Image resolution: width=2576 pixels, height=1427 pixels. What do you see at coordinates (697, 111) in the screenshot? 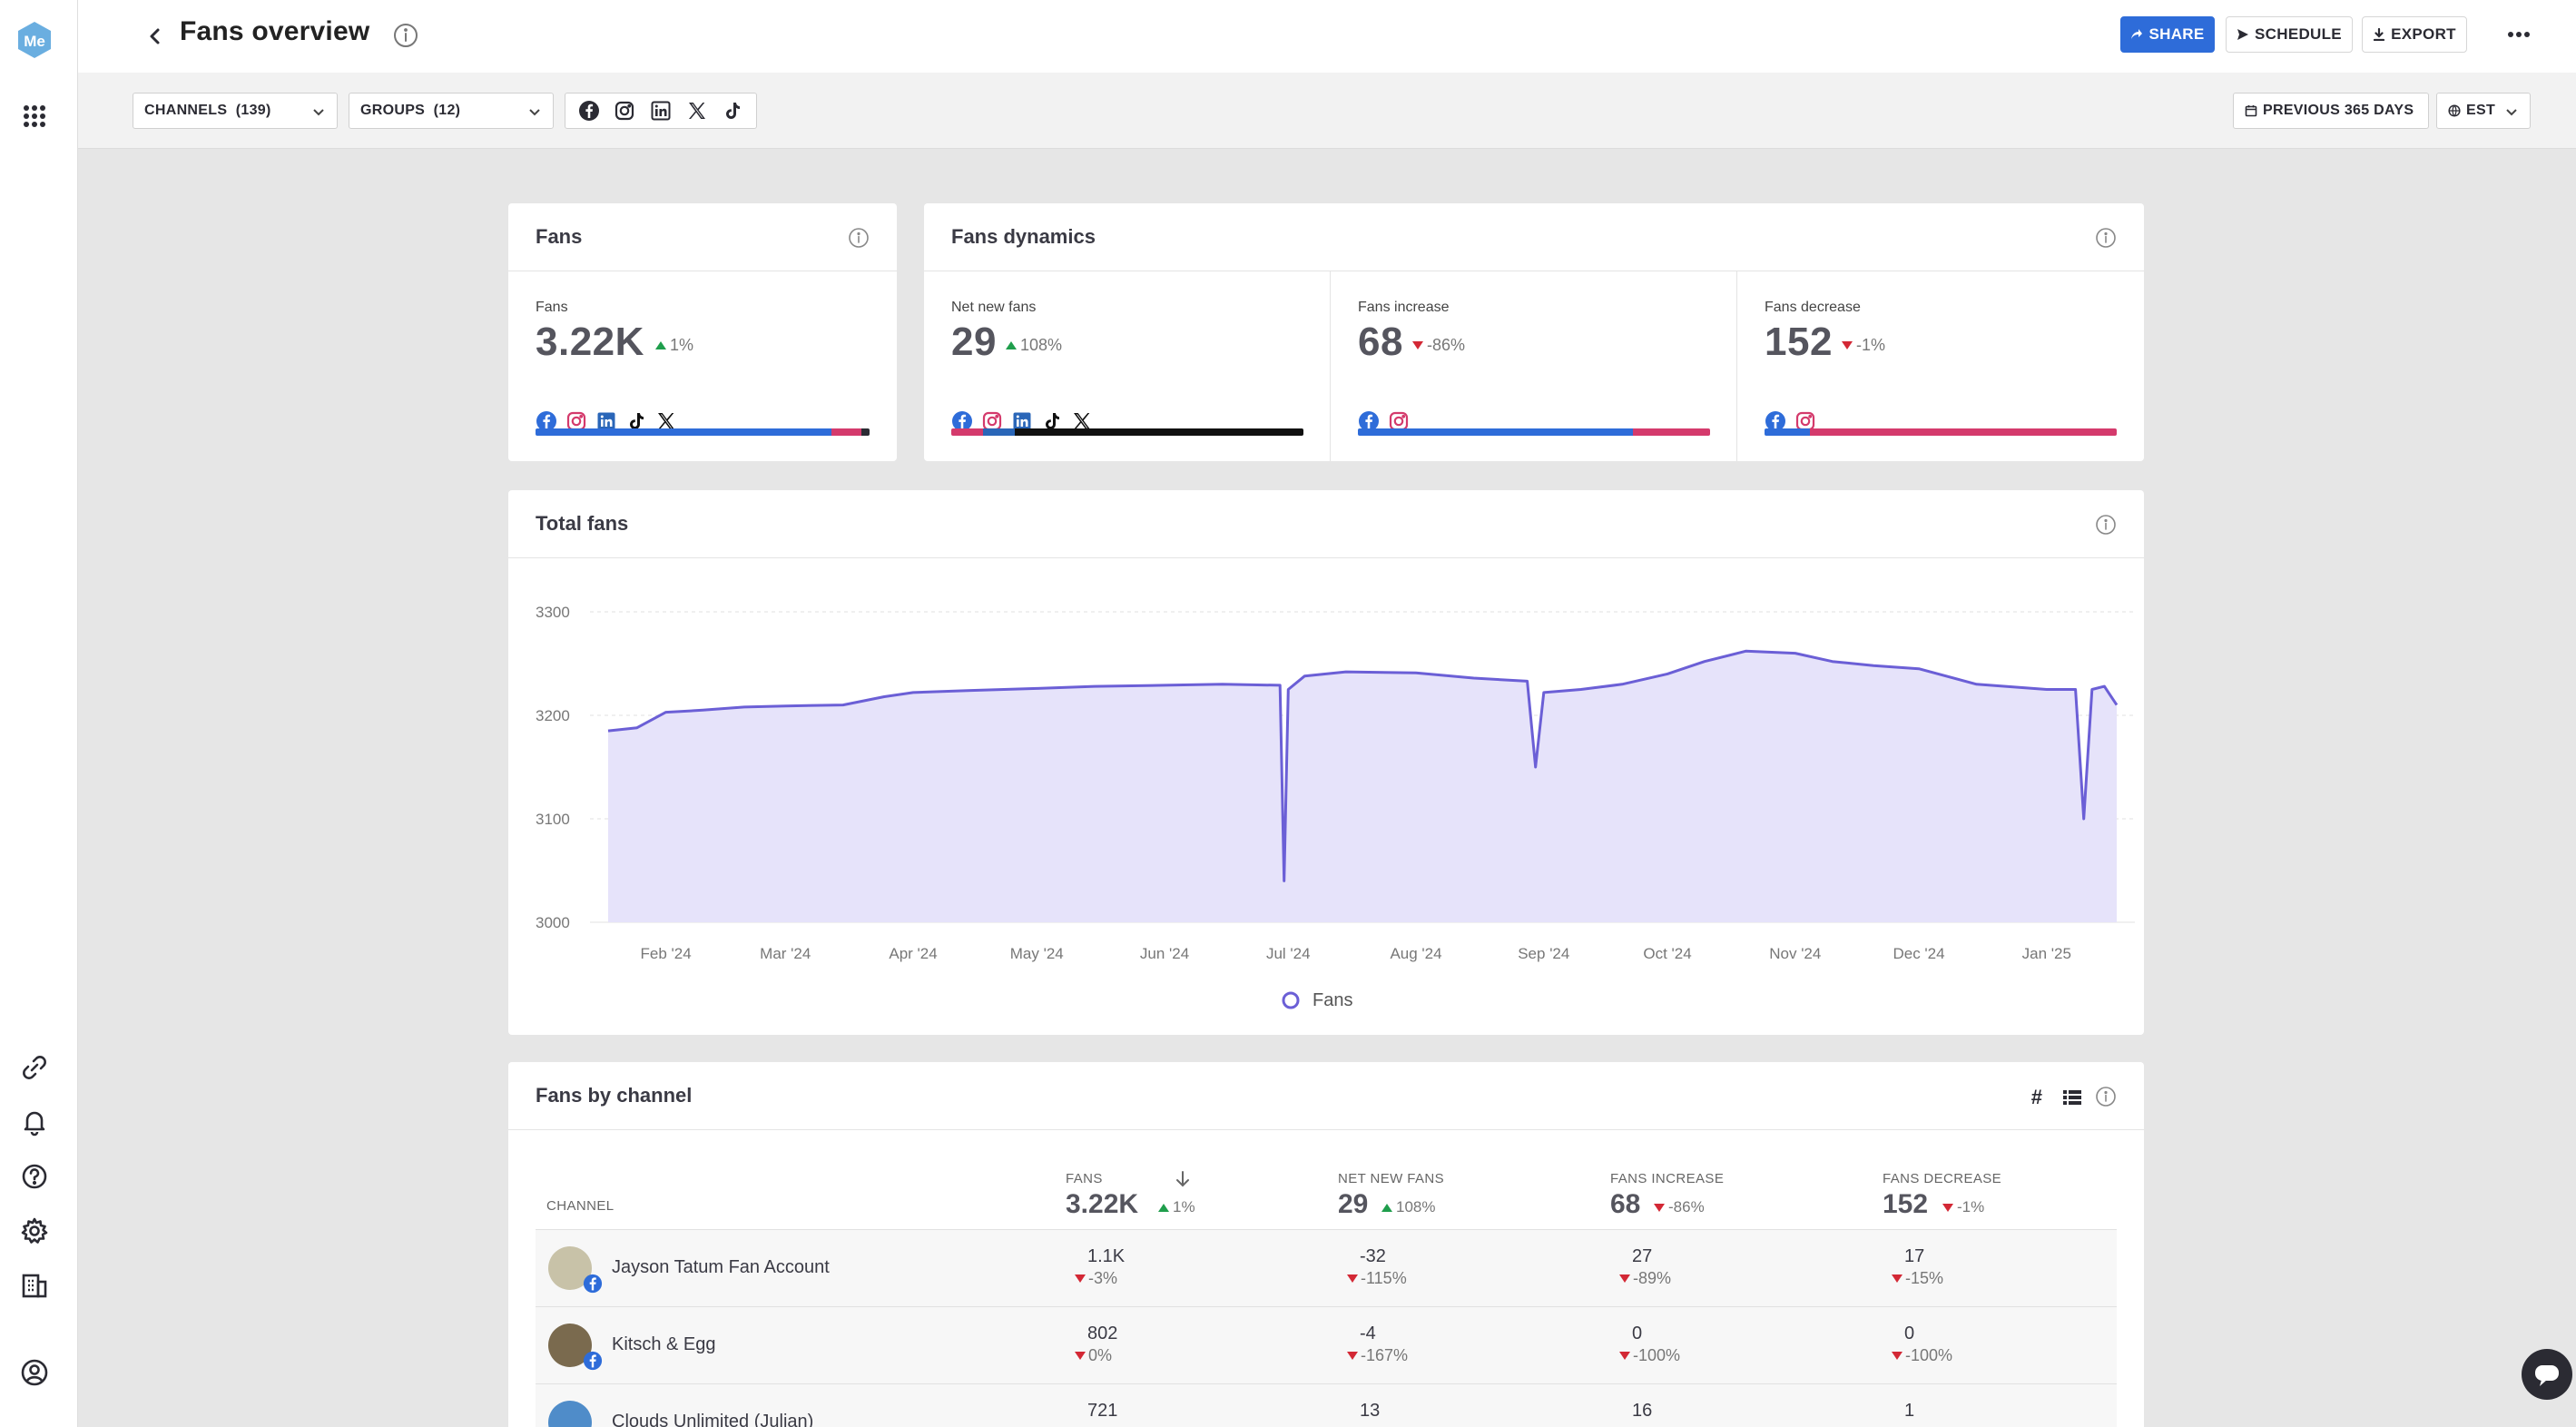
I see `x-icon` at bounding box center [697, 111].